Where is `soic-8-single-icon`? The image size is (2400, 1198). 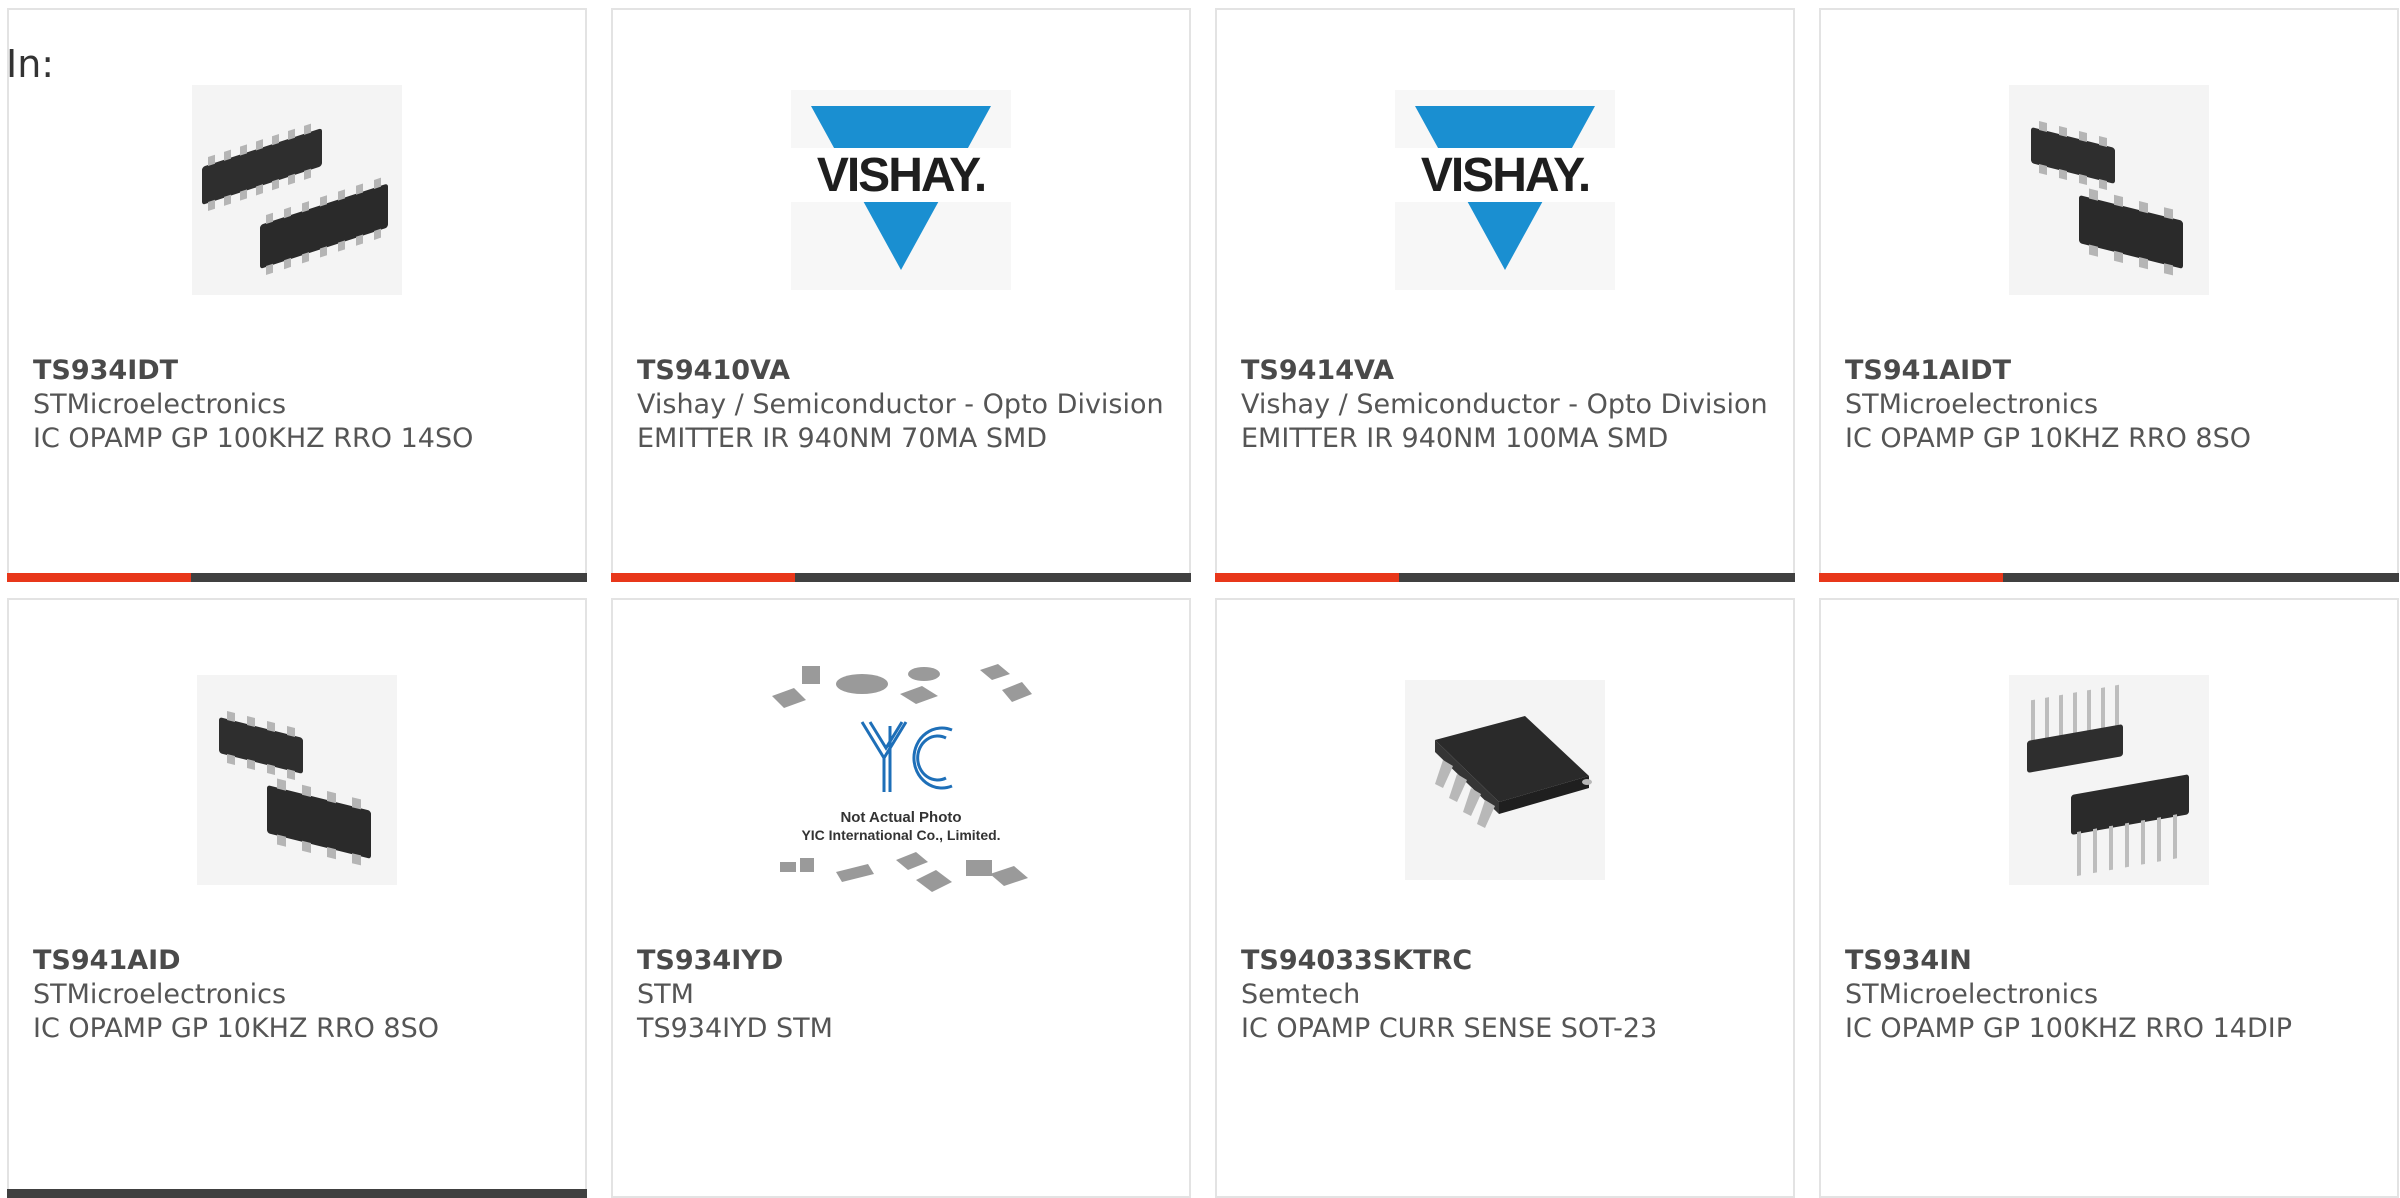 soic-8-single-icon is located at coordinates (1505, 780).